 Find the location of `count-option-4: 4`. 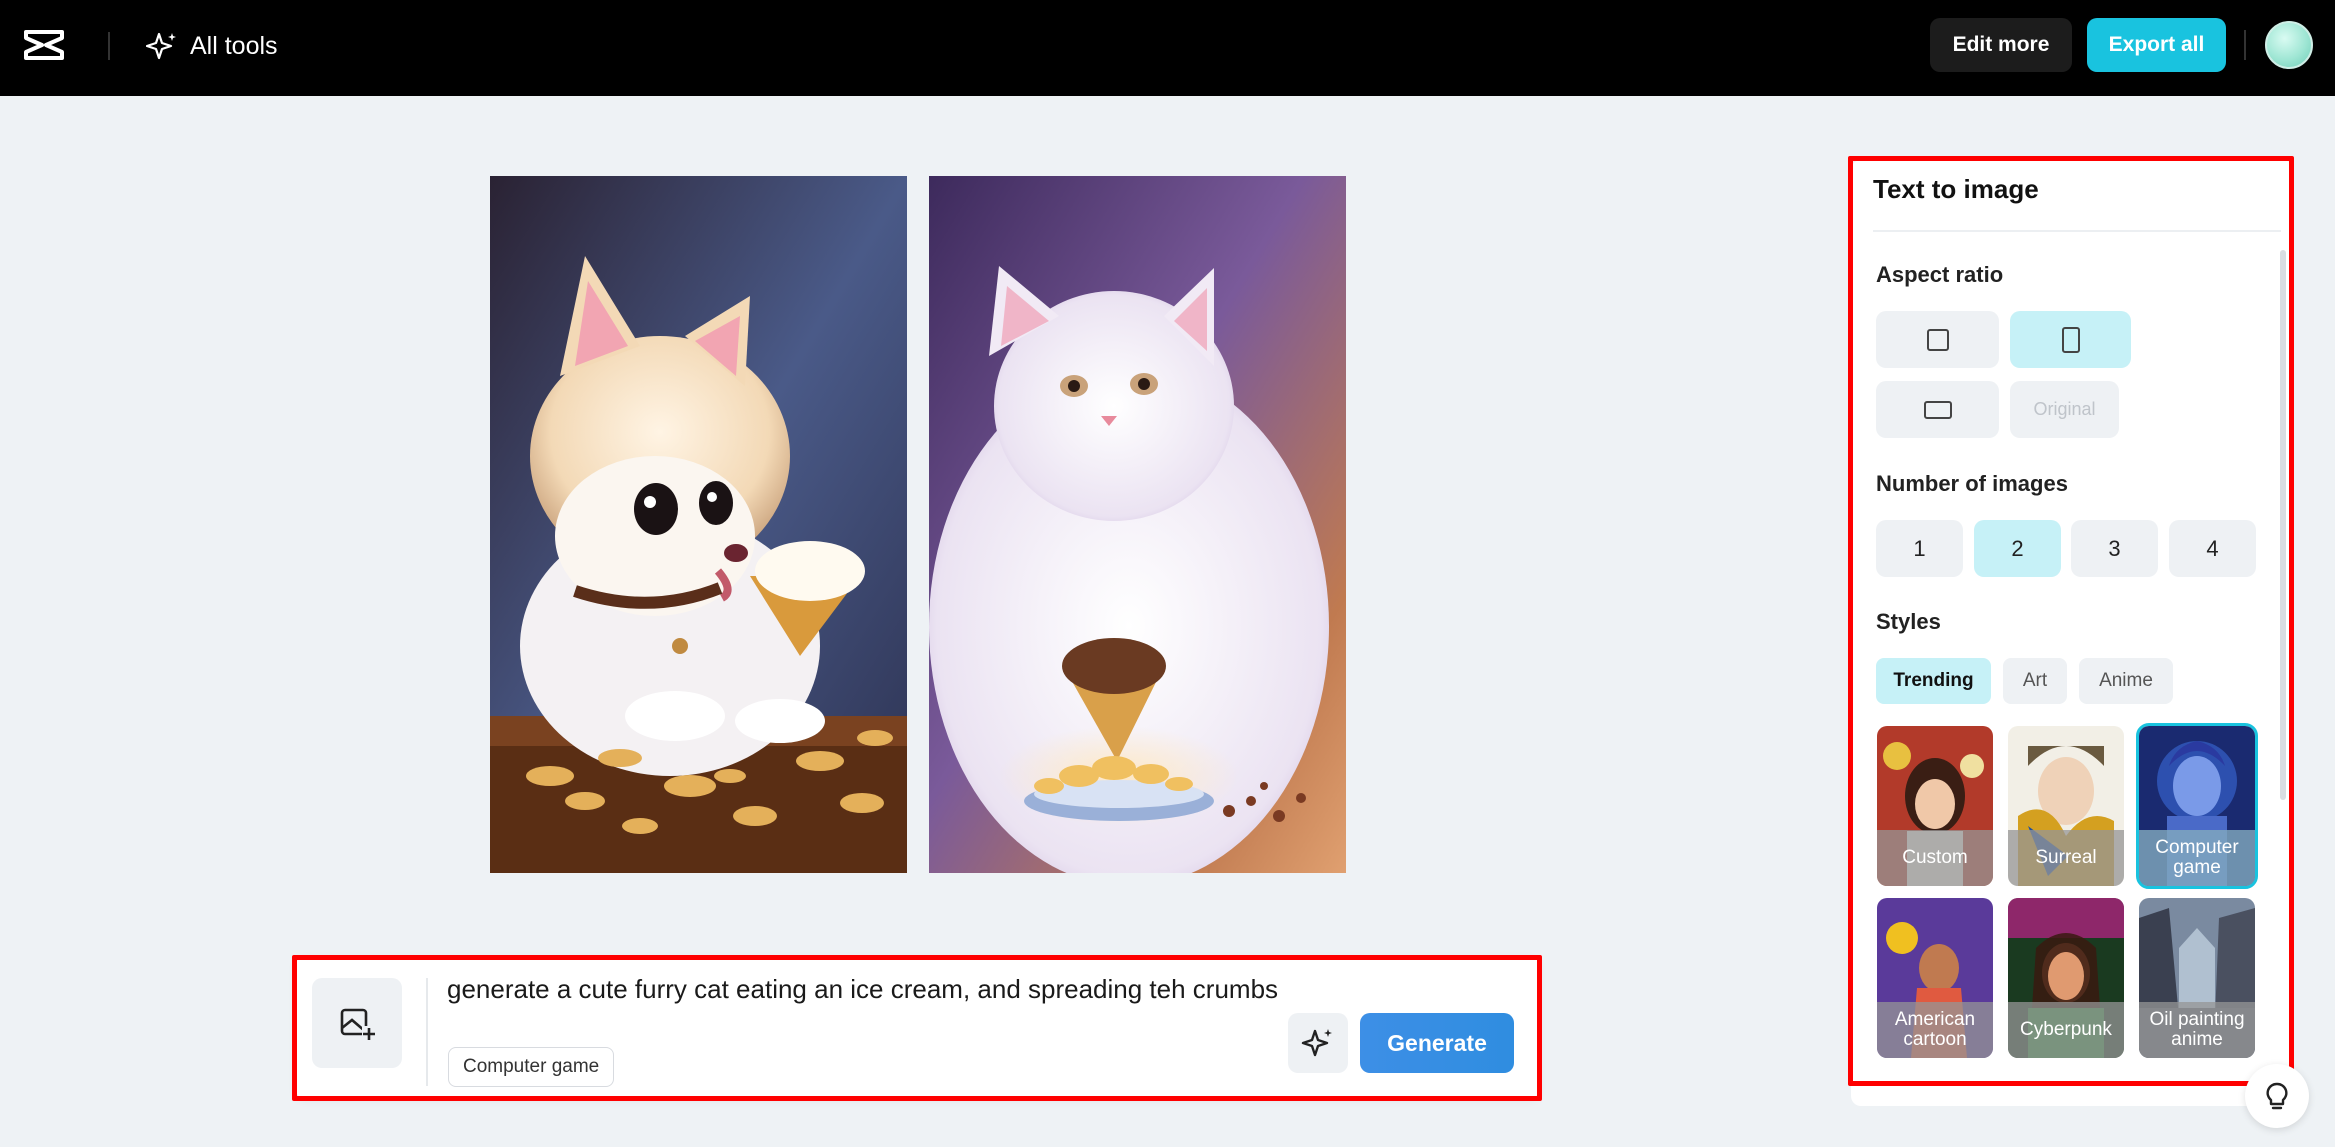

count-option-4: 4 is located at coordinates (2212, 548).